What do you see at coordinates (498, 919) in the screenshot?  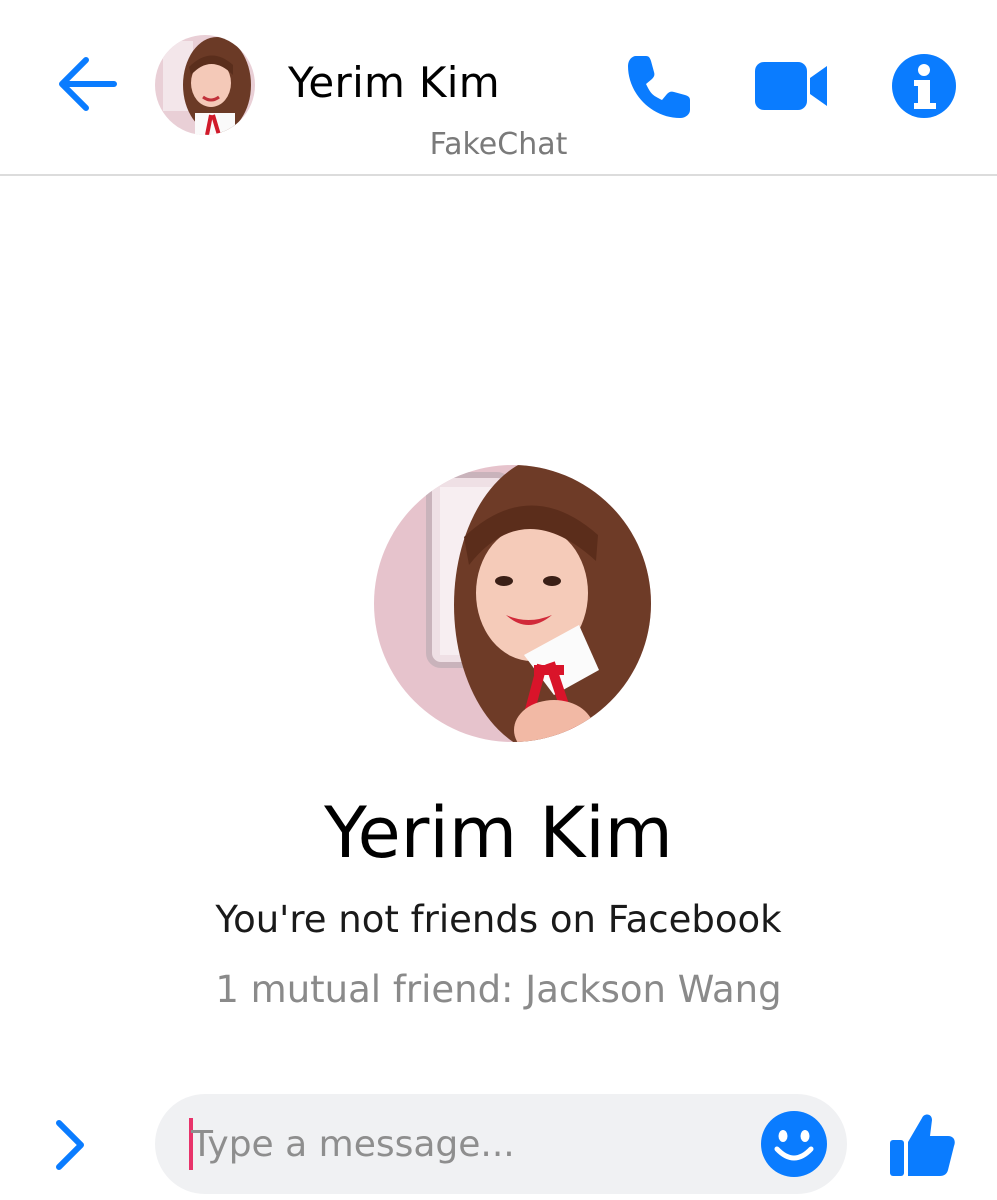 I see `friend-status-text: You're not friends on Facebook` at bounding box center [498, 919].